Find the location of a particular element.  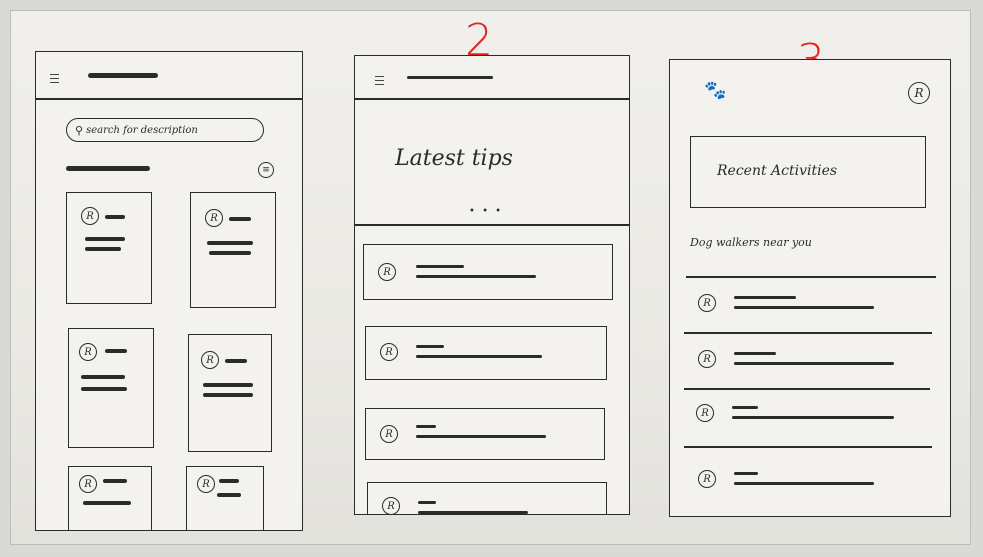

search-input: ⚲ search for description is located at coordinates (165, 130).